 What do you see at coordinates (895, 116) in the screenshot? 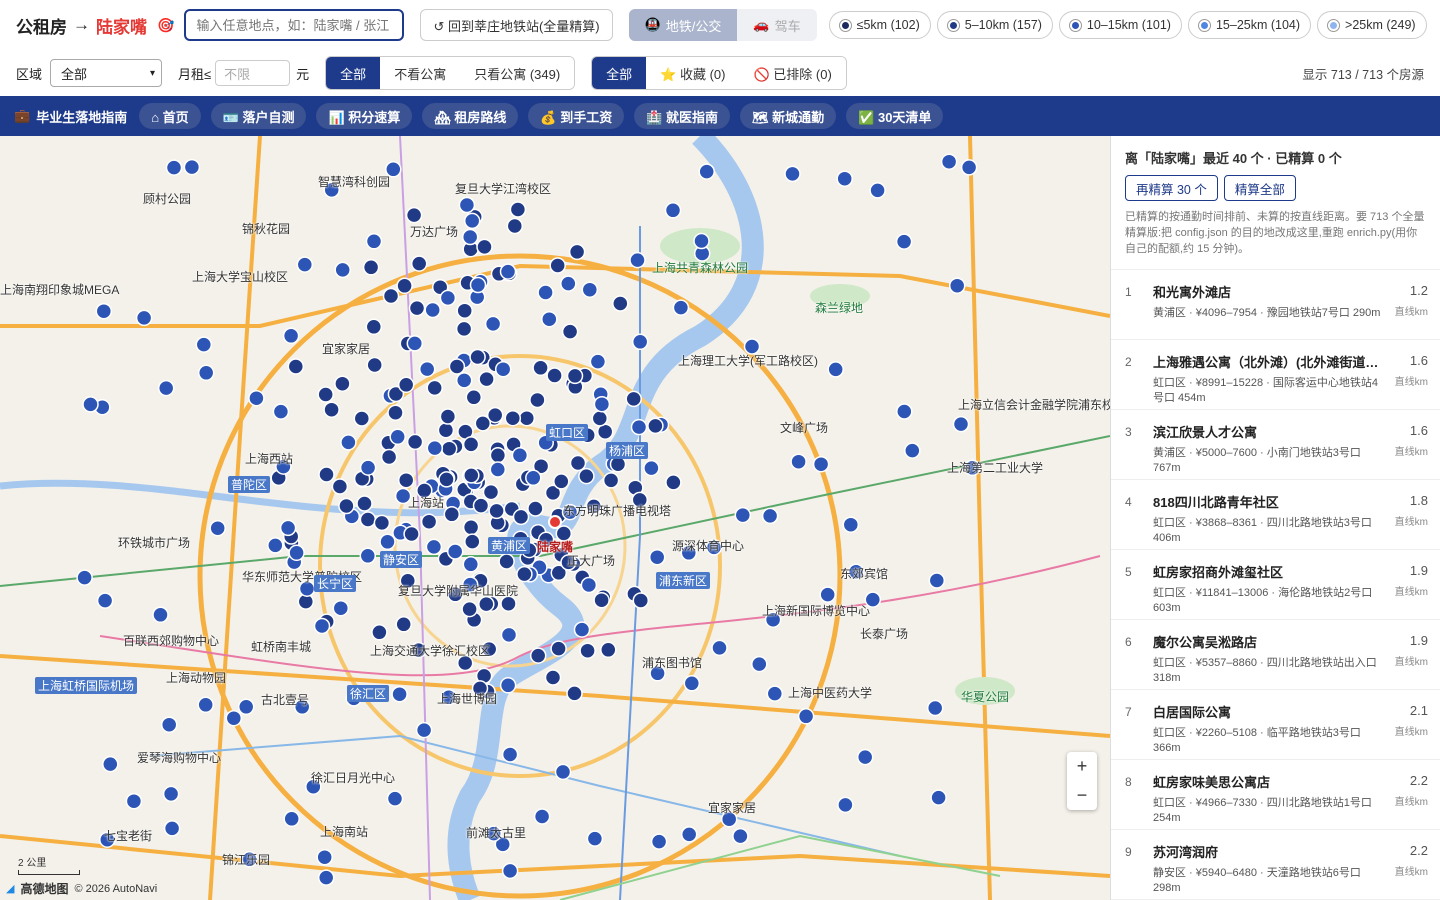
I see `nav-30day-checklist: ✅ 30天清单` at bounding box center [895, 116].